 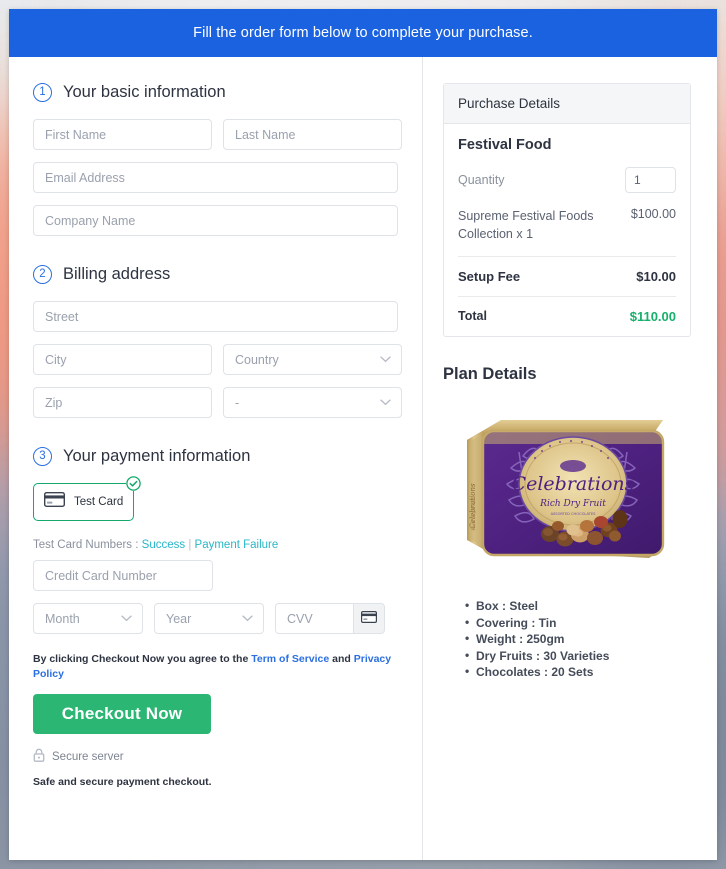 I want to click on list-item: Box : Steel, so click(x=578, y=606).